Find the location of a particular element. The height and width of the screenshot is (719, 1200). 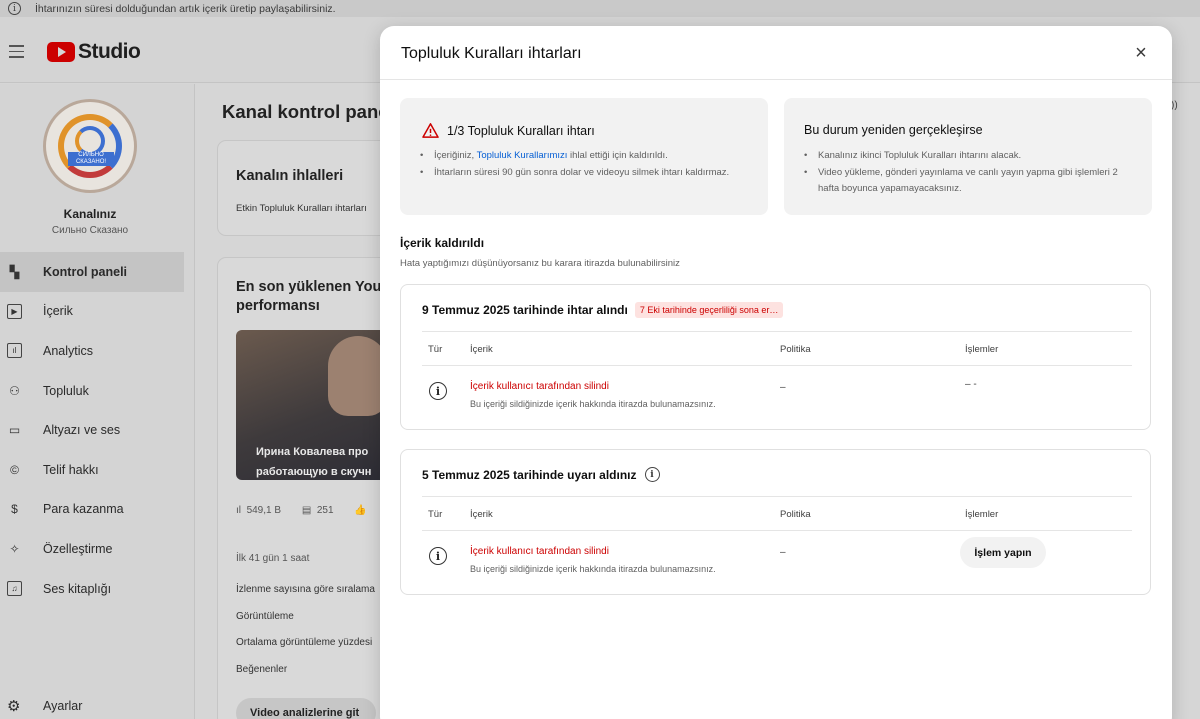

sidebar-item-community: ⚇ Topluluk is located at coordinates (92, 391).